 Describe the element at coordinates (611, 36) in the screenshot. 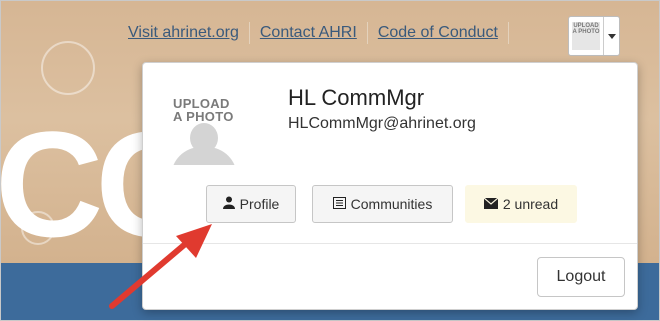

I see `caret-down-icon` at that location.